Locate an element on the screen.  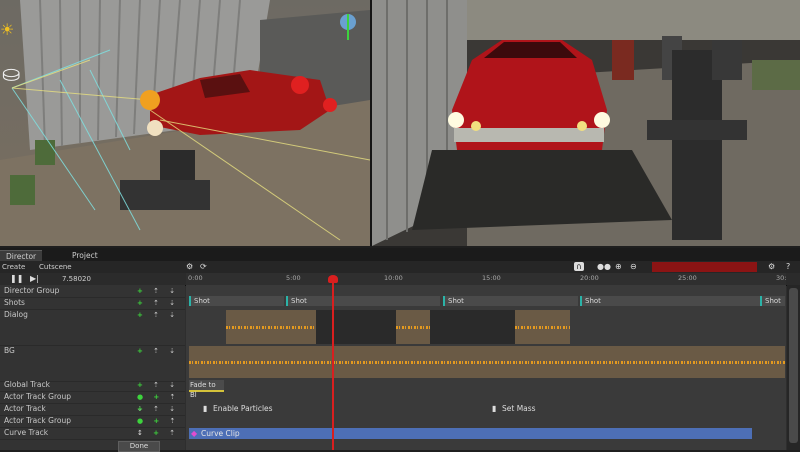
pause-icon: ❚❚ is located at coordinates (16, 278).